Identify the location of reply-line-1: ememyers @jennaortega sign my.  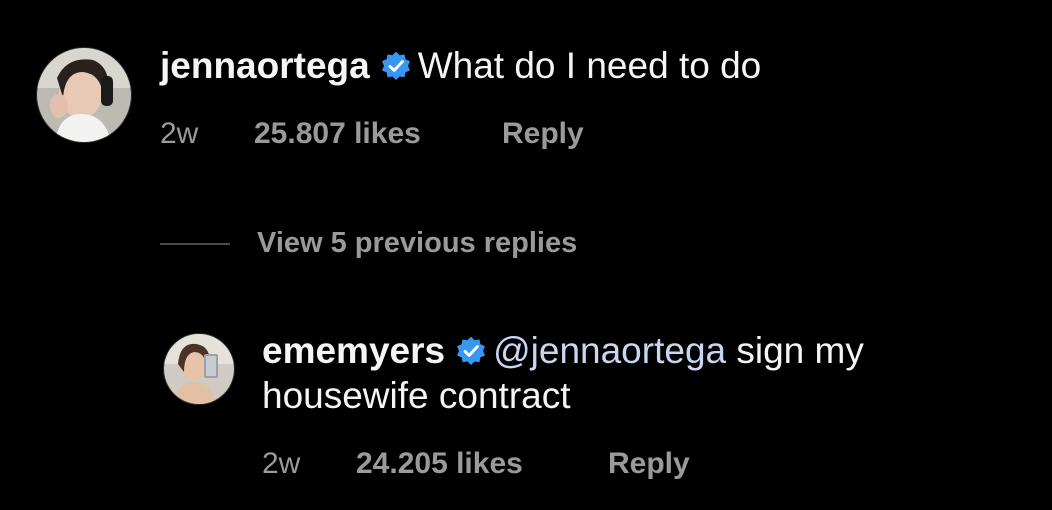
(563, 351).